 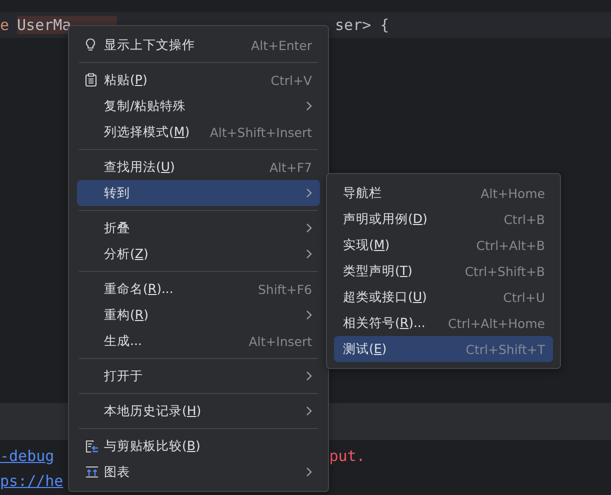 What do you see at coordinates (92, 472) in the screenshot?
I see `diagram-icon` at bounding box center [92, 472].